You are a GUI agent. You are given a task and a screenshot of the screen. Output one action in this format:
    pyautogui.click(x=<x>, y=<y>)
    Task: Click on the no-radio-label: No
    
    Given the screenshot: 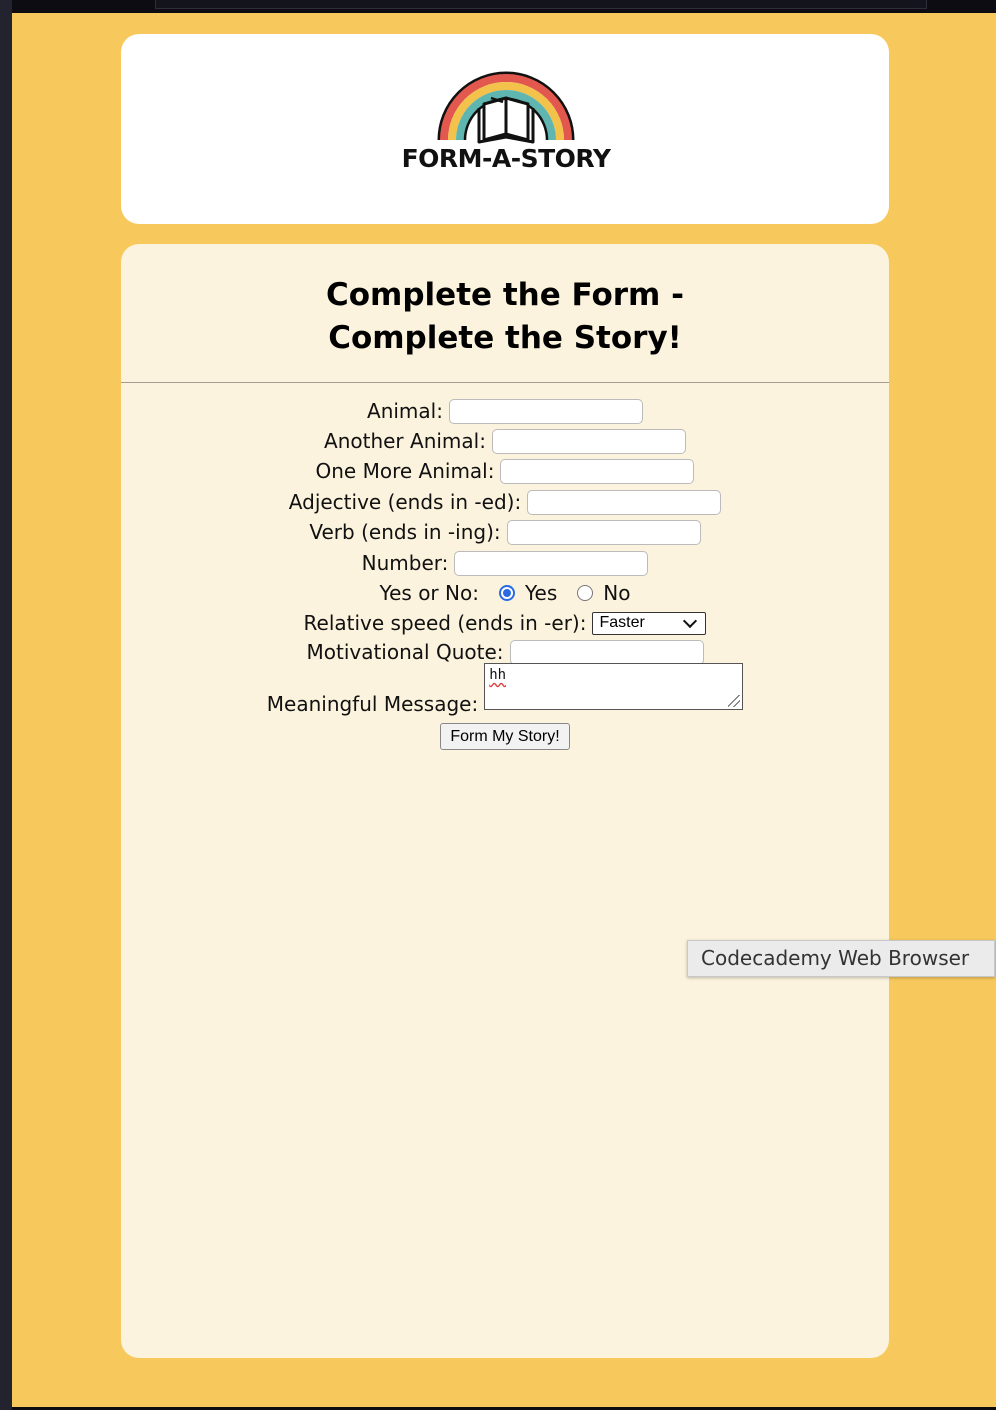 What is the action you would take?
    pyautogui.click(x=617, y=593)
    